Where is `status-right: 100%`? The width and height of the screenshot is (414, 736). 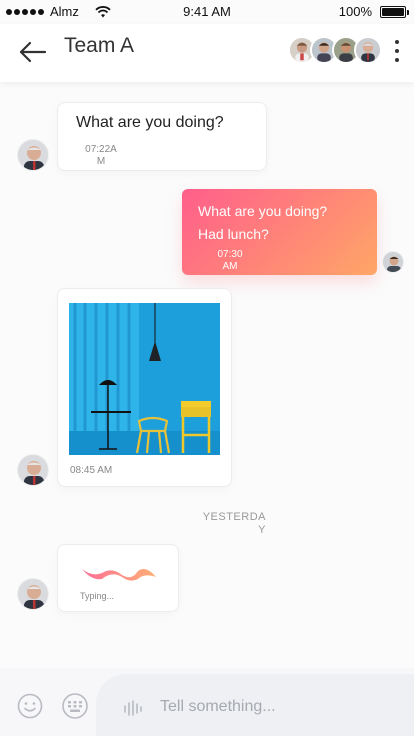 status-right: 100% is located at coordinates (373, 11).